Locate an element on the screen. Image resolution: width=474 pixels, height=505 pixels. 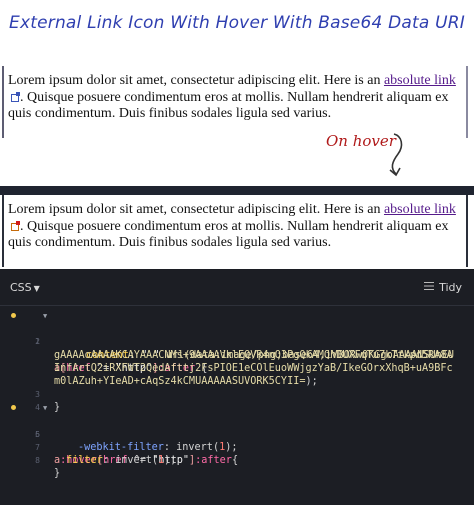
language-selector: CSS ▼ is located at coordinates (25, 287).